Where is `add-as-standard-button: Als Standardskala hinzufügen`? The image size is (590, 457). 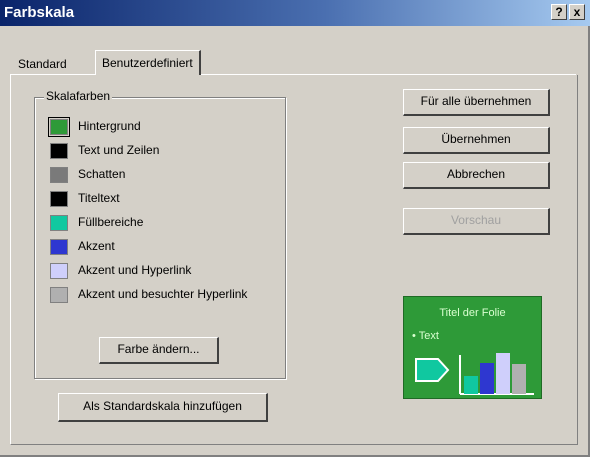
add-as-standard-button: Als Standardskala hinzufügen is located at coordinates (163, 407).